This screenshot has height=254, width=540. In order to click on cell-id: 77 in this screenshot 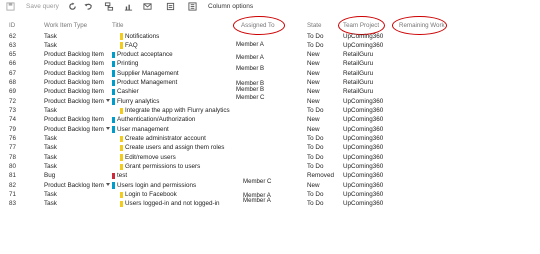, I will do `click(13, 148)`.